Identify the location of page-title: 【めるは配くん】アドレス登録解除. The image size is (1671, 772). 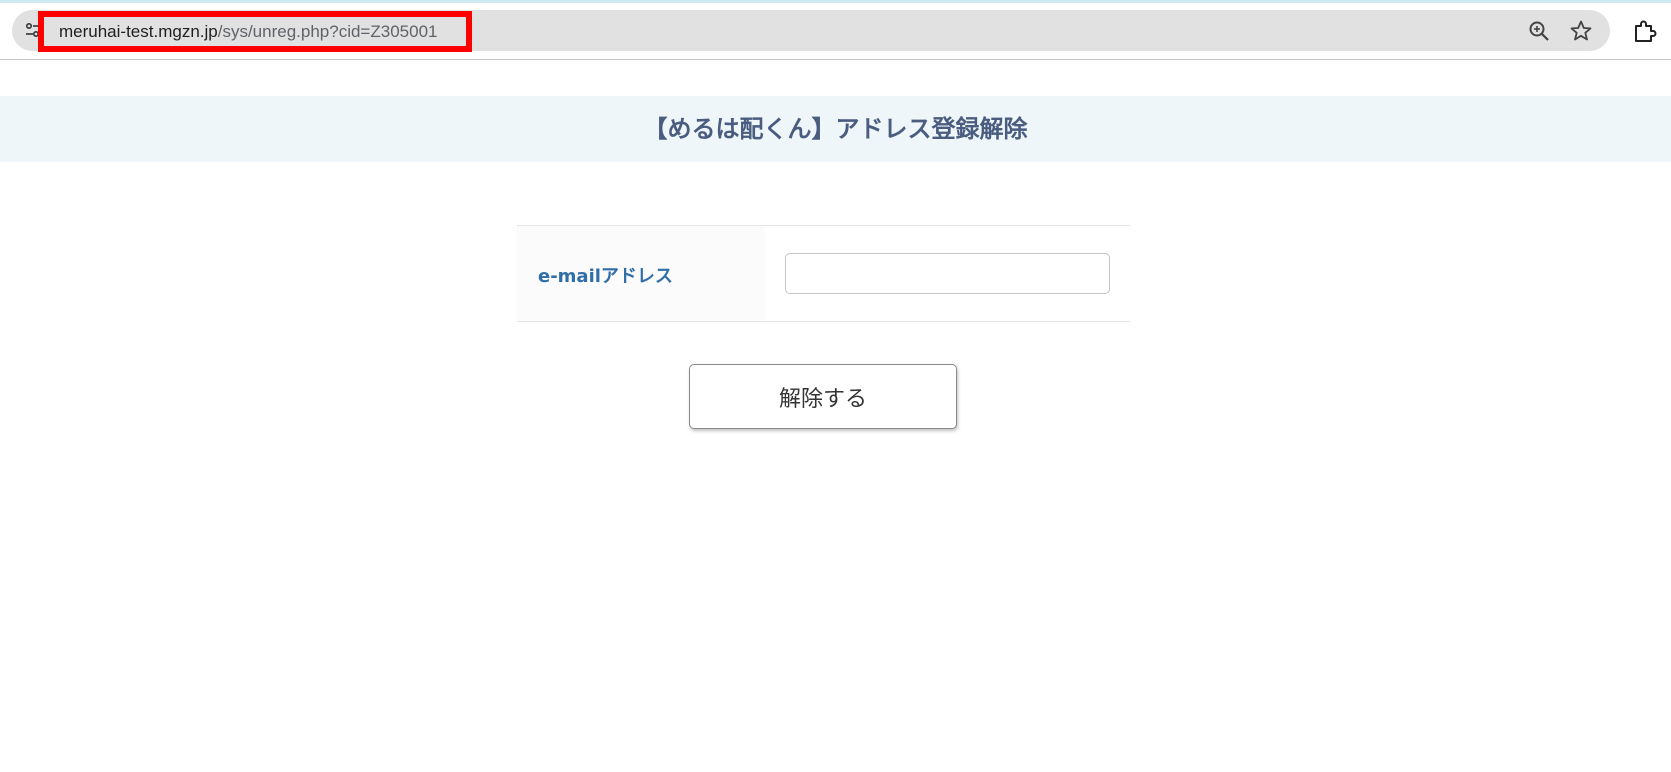
(835, 129).